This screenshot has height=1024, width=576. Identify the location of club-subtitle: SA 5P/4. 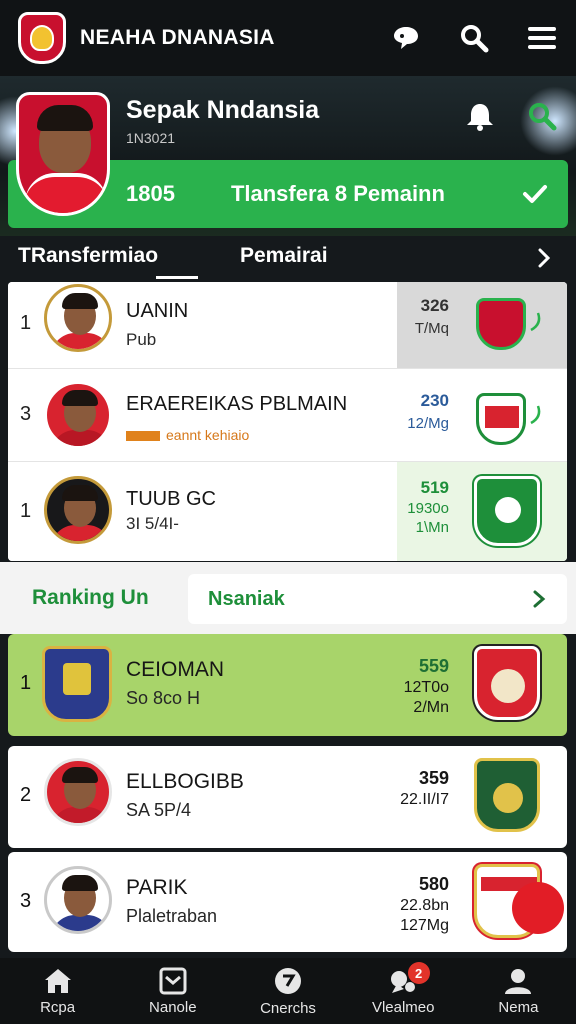
(159, 810).